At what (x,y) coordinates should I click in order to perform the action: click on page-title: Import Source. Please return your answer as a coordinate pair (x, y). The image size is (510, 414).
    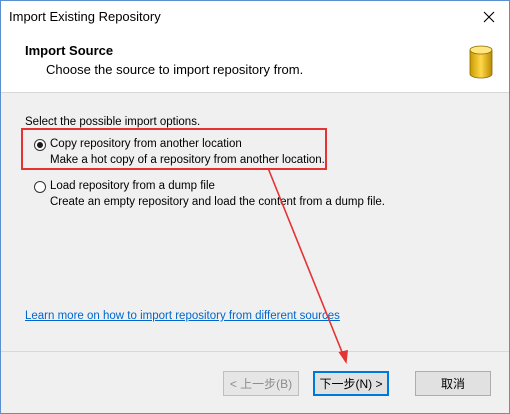
    Looking at the image, I should click on (69, 50).